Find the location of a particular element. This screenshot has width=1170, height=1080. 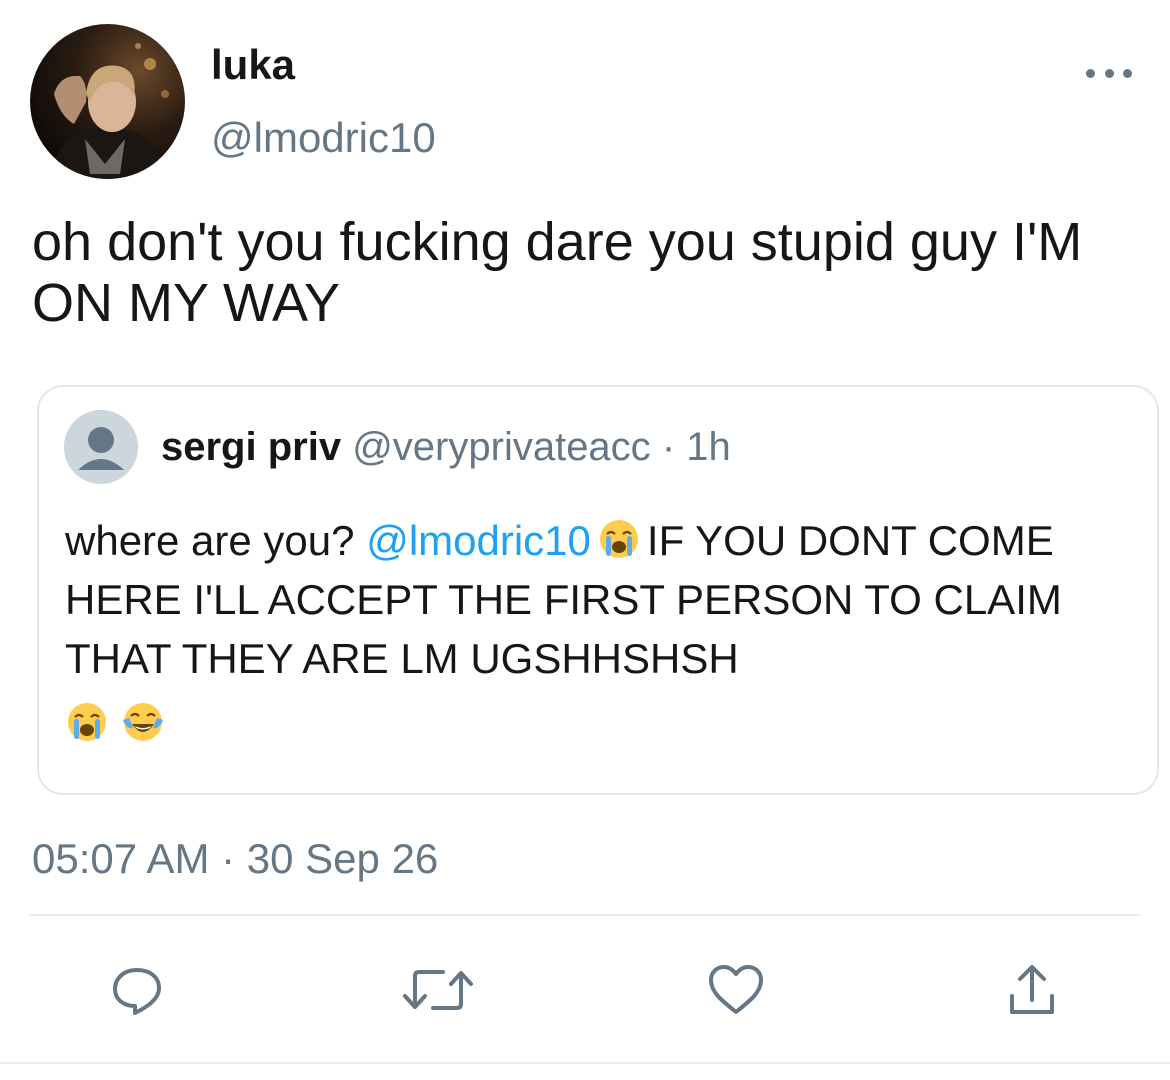

quoted-header: sergi priv @veryprivateacc · 1h is located at coordinates (446, 447).